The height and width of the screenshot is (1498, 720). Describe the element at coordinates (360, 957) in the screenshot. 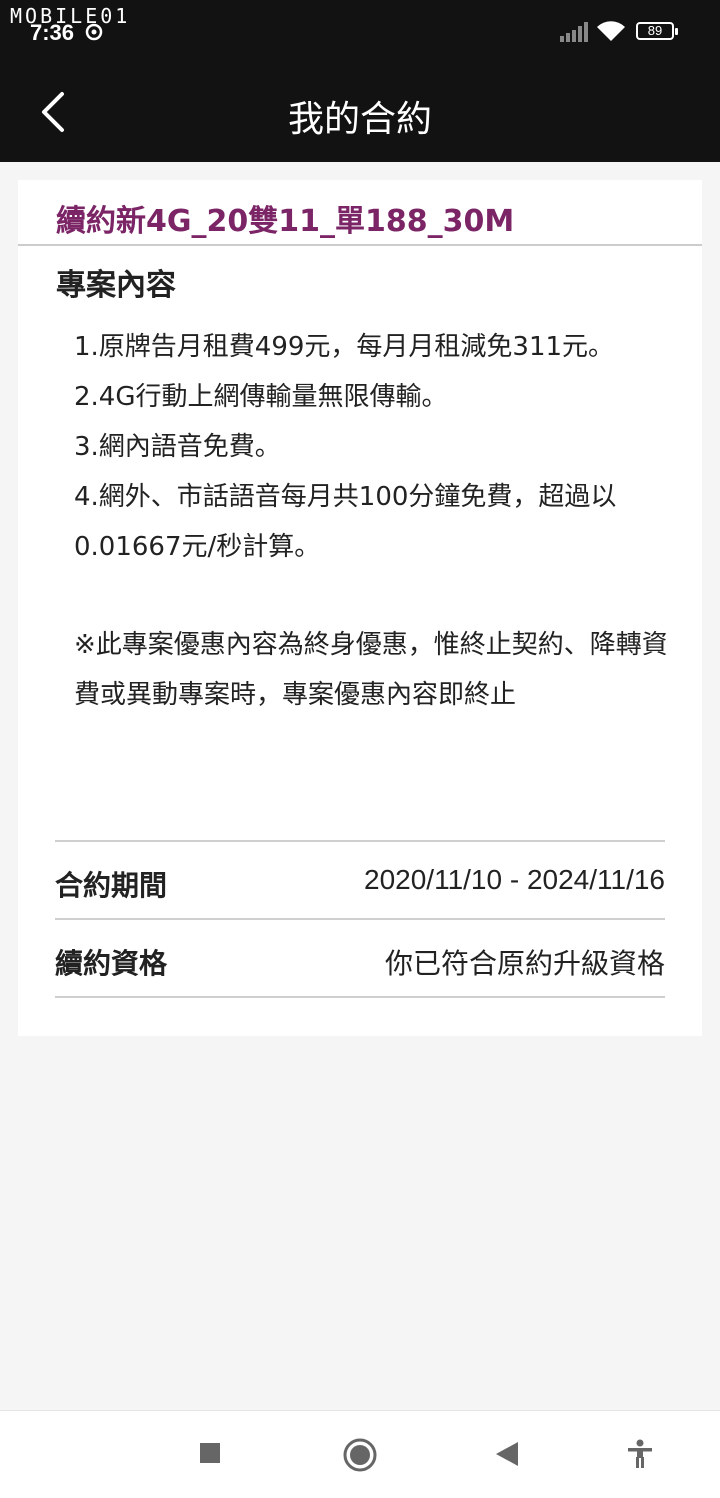

I see `renewal-eligibility-row: 續約資格 你已符合原約升級資格` at that location.